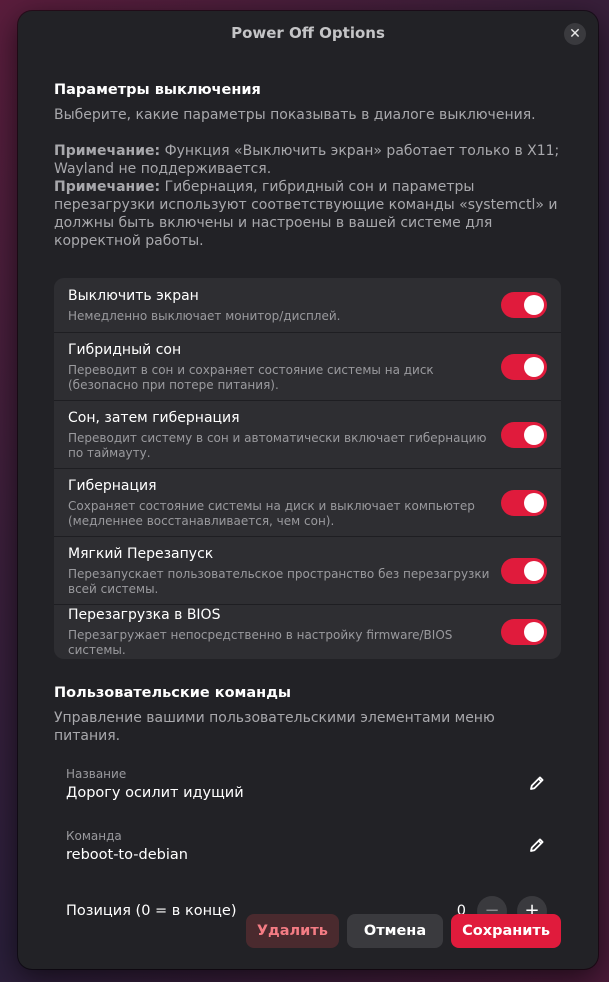  I want to click on option-title: Выключить экран, so click(133, 295).